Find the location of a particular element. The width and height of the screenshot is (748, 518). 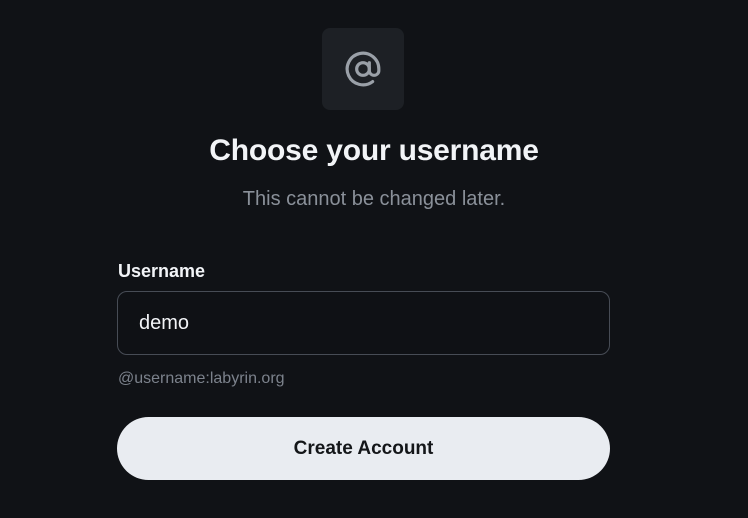

at-sign-icon is located at coordinates (363, 69).